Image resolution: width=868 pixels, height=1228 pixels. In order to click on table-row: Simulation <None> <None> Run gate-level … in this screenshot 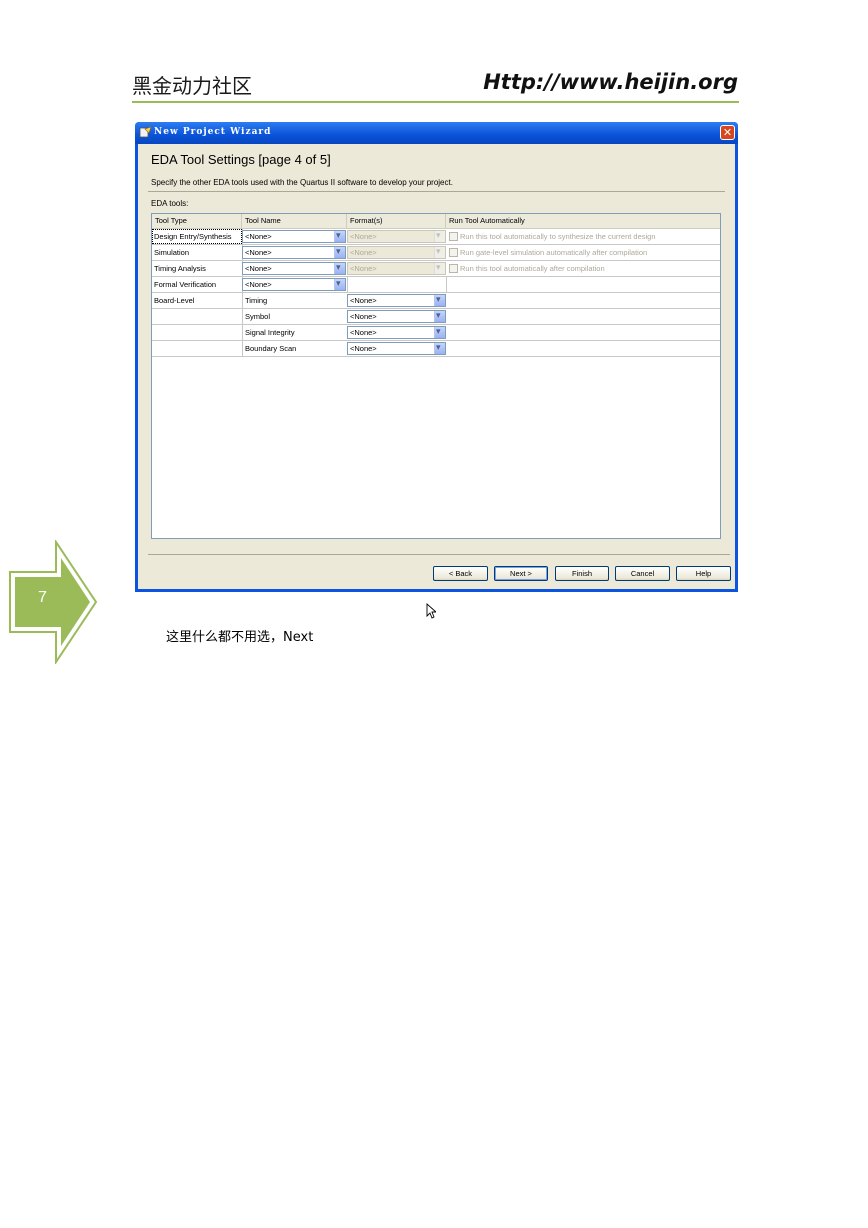, I will do `click(436, 253)`.